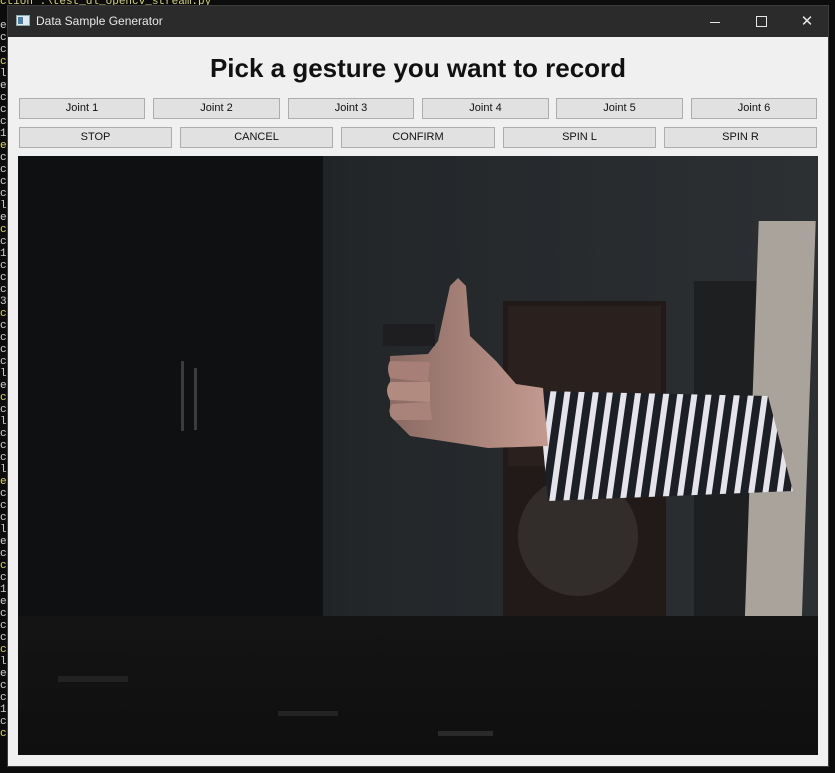 This screenshot has width=835, height=773. Describe the element at coordinates (619, 108) in the screenshot. I see `joint-5-button: Joint 5` at that location.